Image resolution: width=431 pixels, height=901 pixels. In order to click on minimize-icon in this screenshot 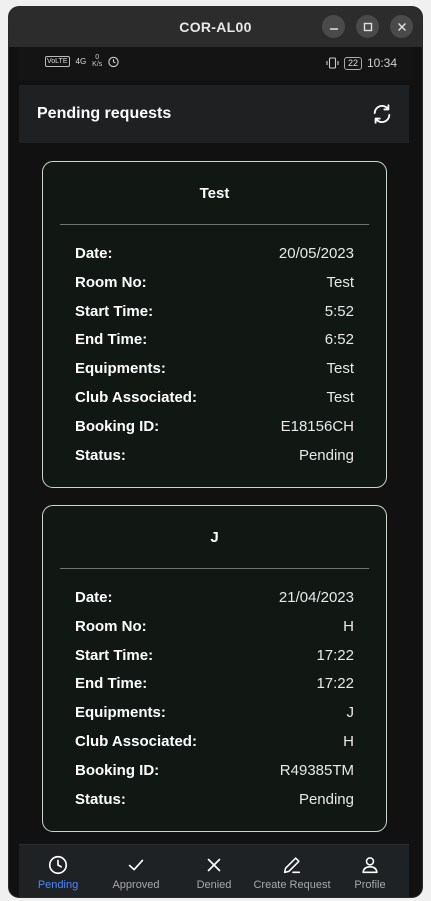, I will do `click(333, 28)`.